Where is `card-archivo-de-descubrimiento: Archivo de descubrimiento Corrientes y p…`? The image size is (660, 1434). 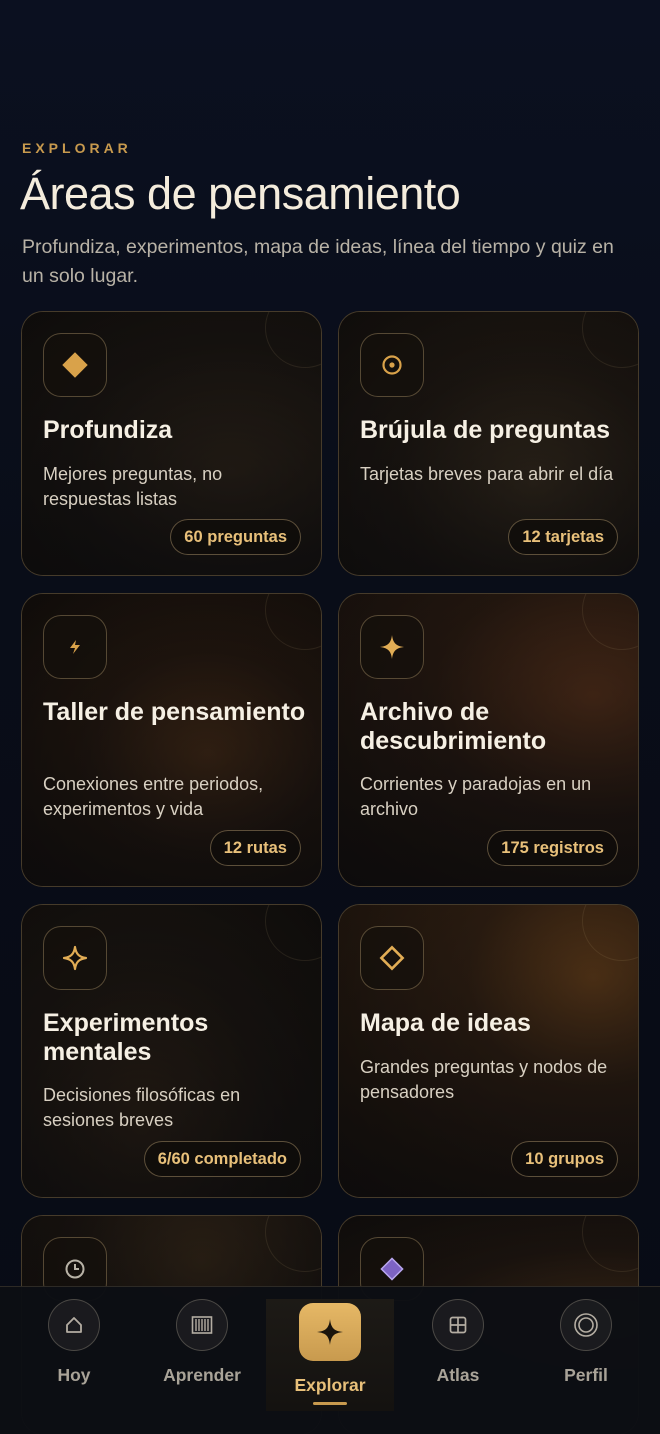
card-archivo-de-descubrimiento: Archivo de descubrimiento Corrientes y p… is located at coordinates (488, 740).